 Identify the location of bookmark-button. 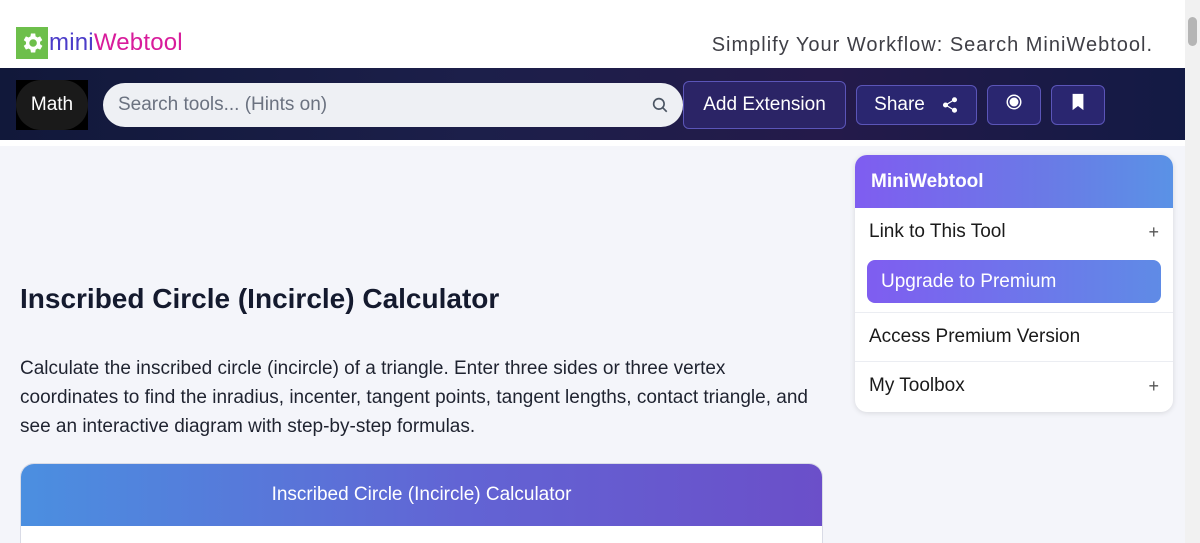
(1078, 105).